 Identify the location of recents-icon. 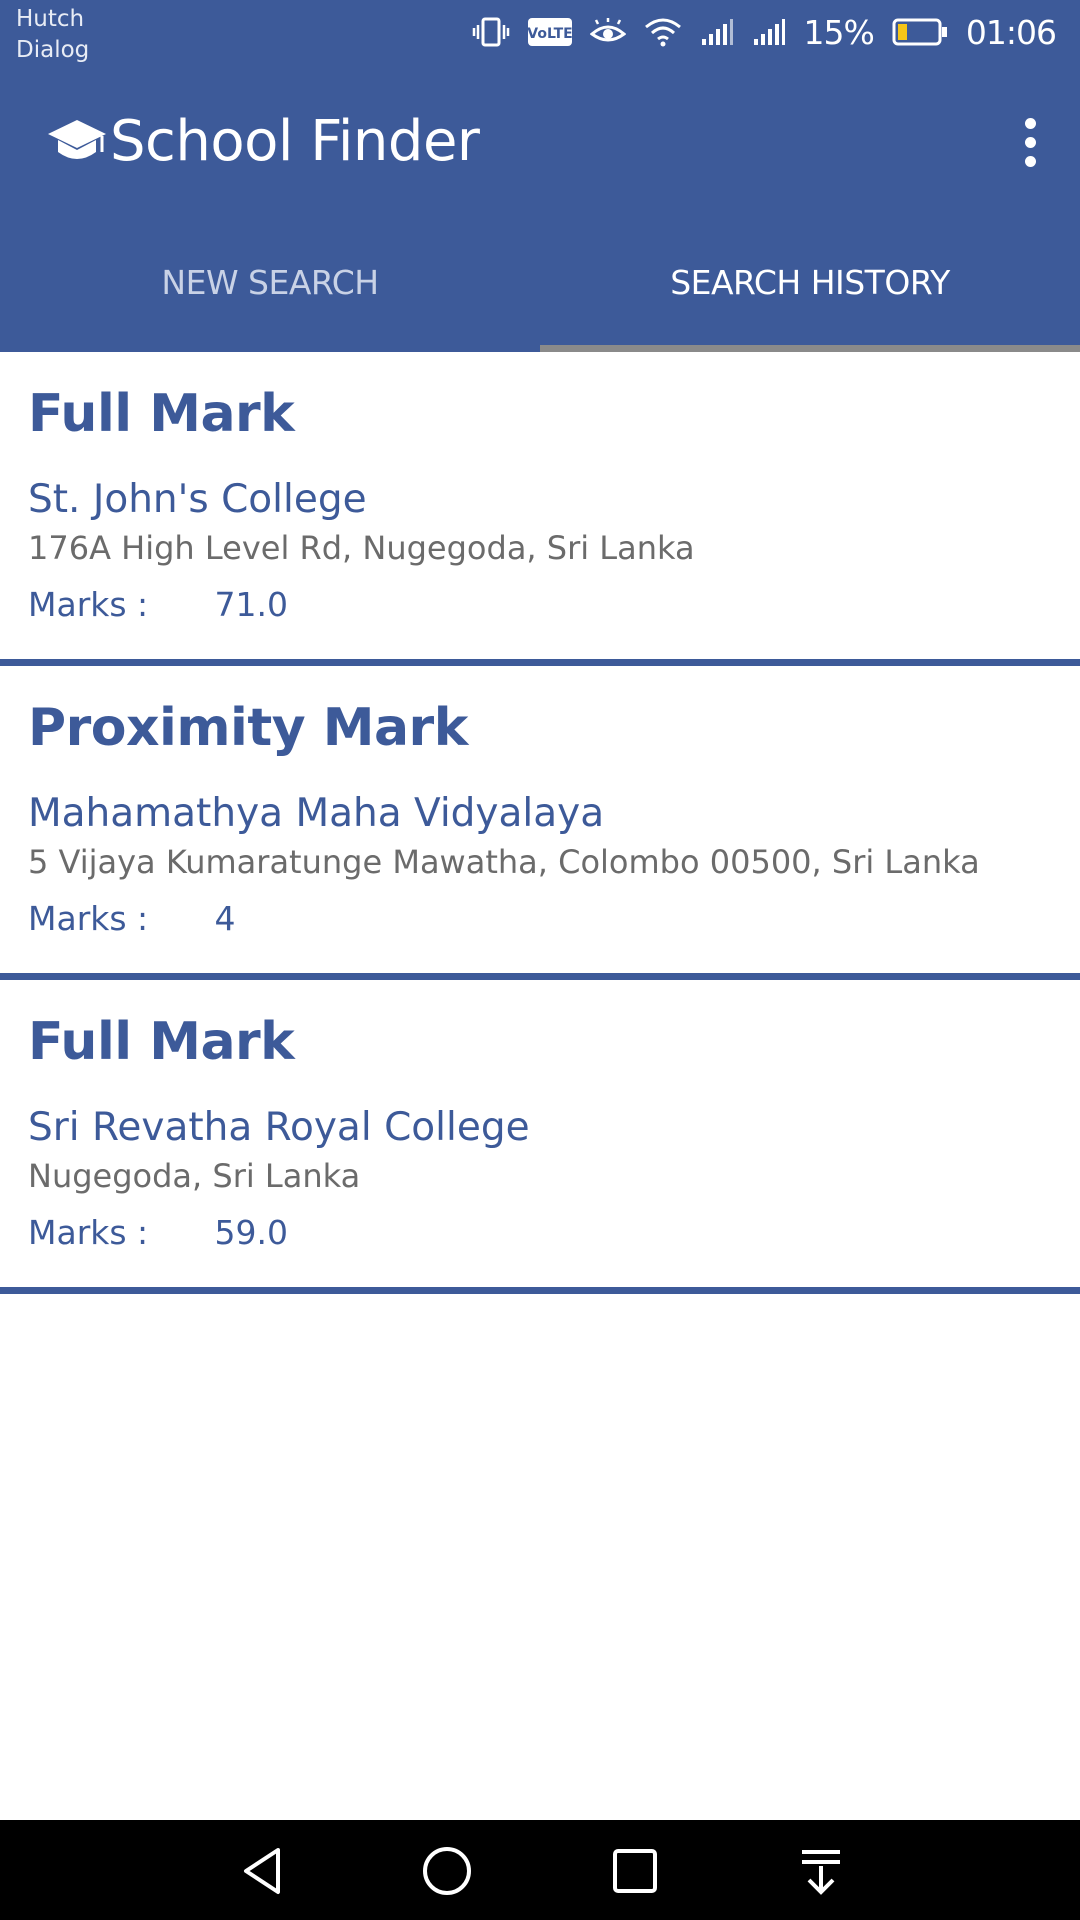
(635, 1871).